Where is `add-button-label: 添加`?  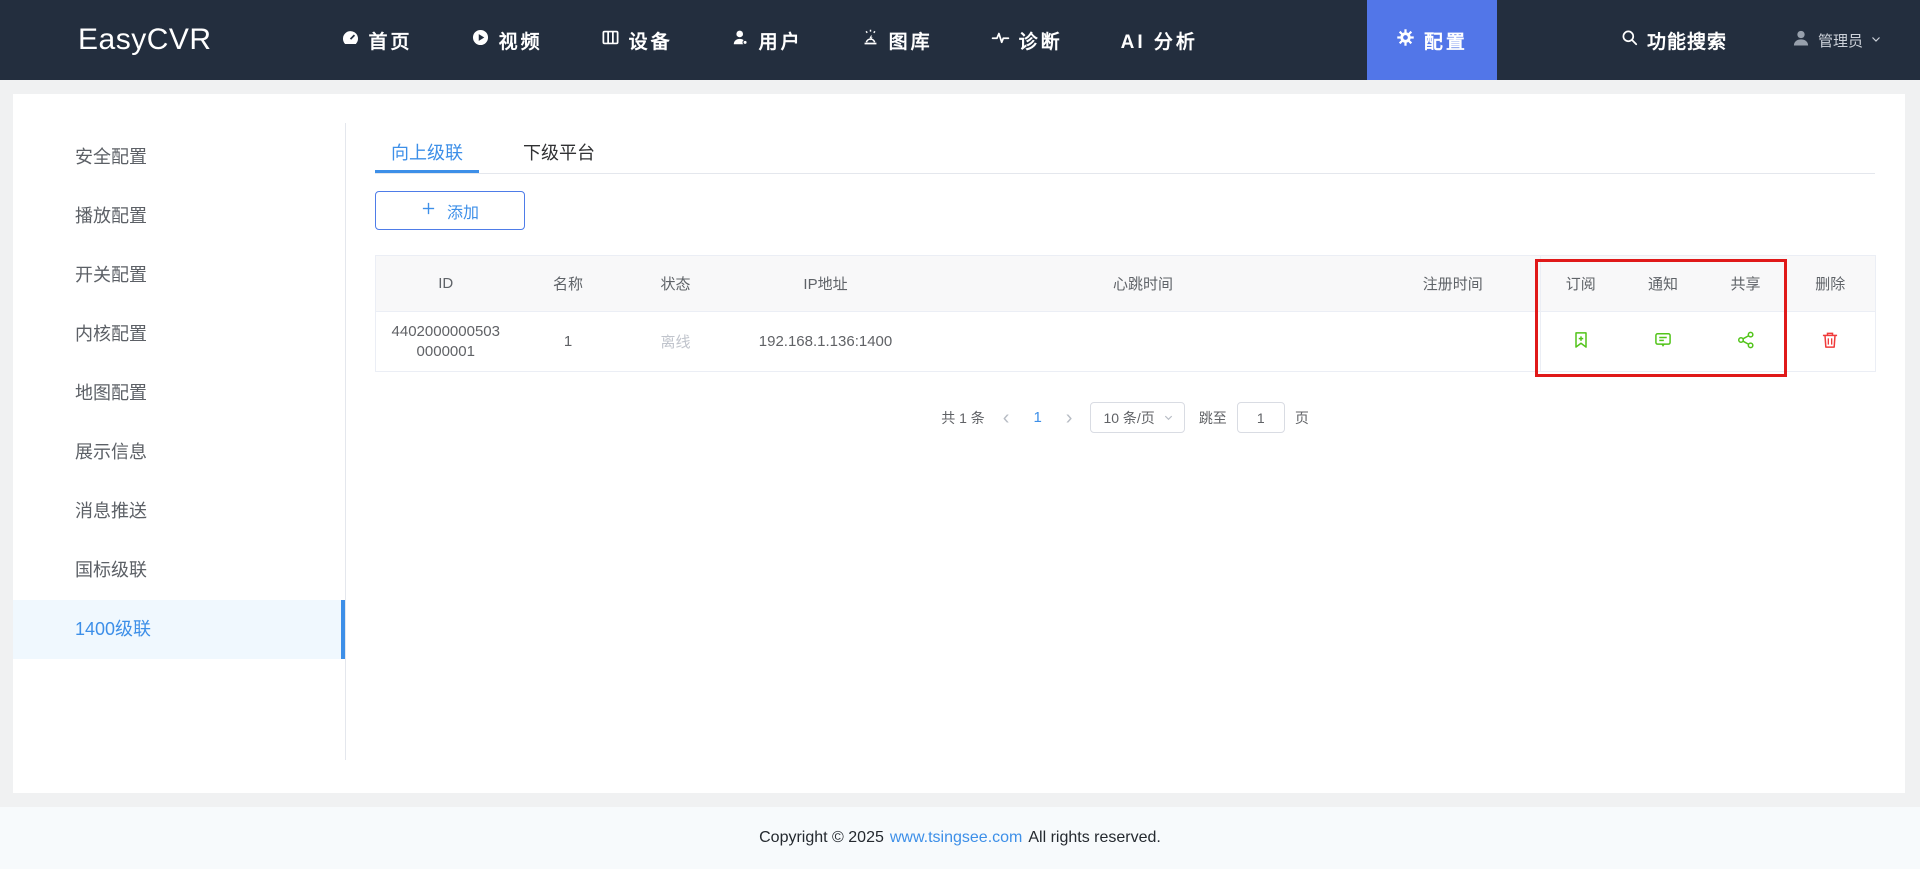
add-button-label: 添加 is located at coordinates (462, 213).